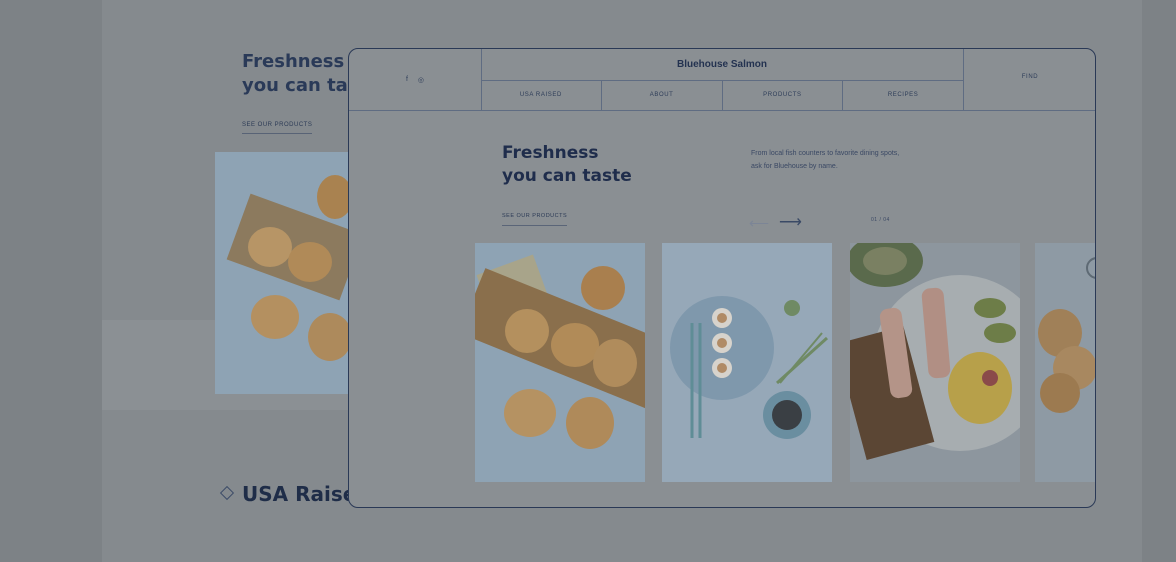  I want to click on arrow-left-icon: ⟵, so click(759, 223).